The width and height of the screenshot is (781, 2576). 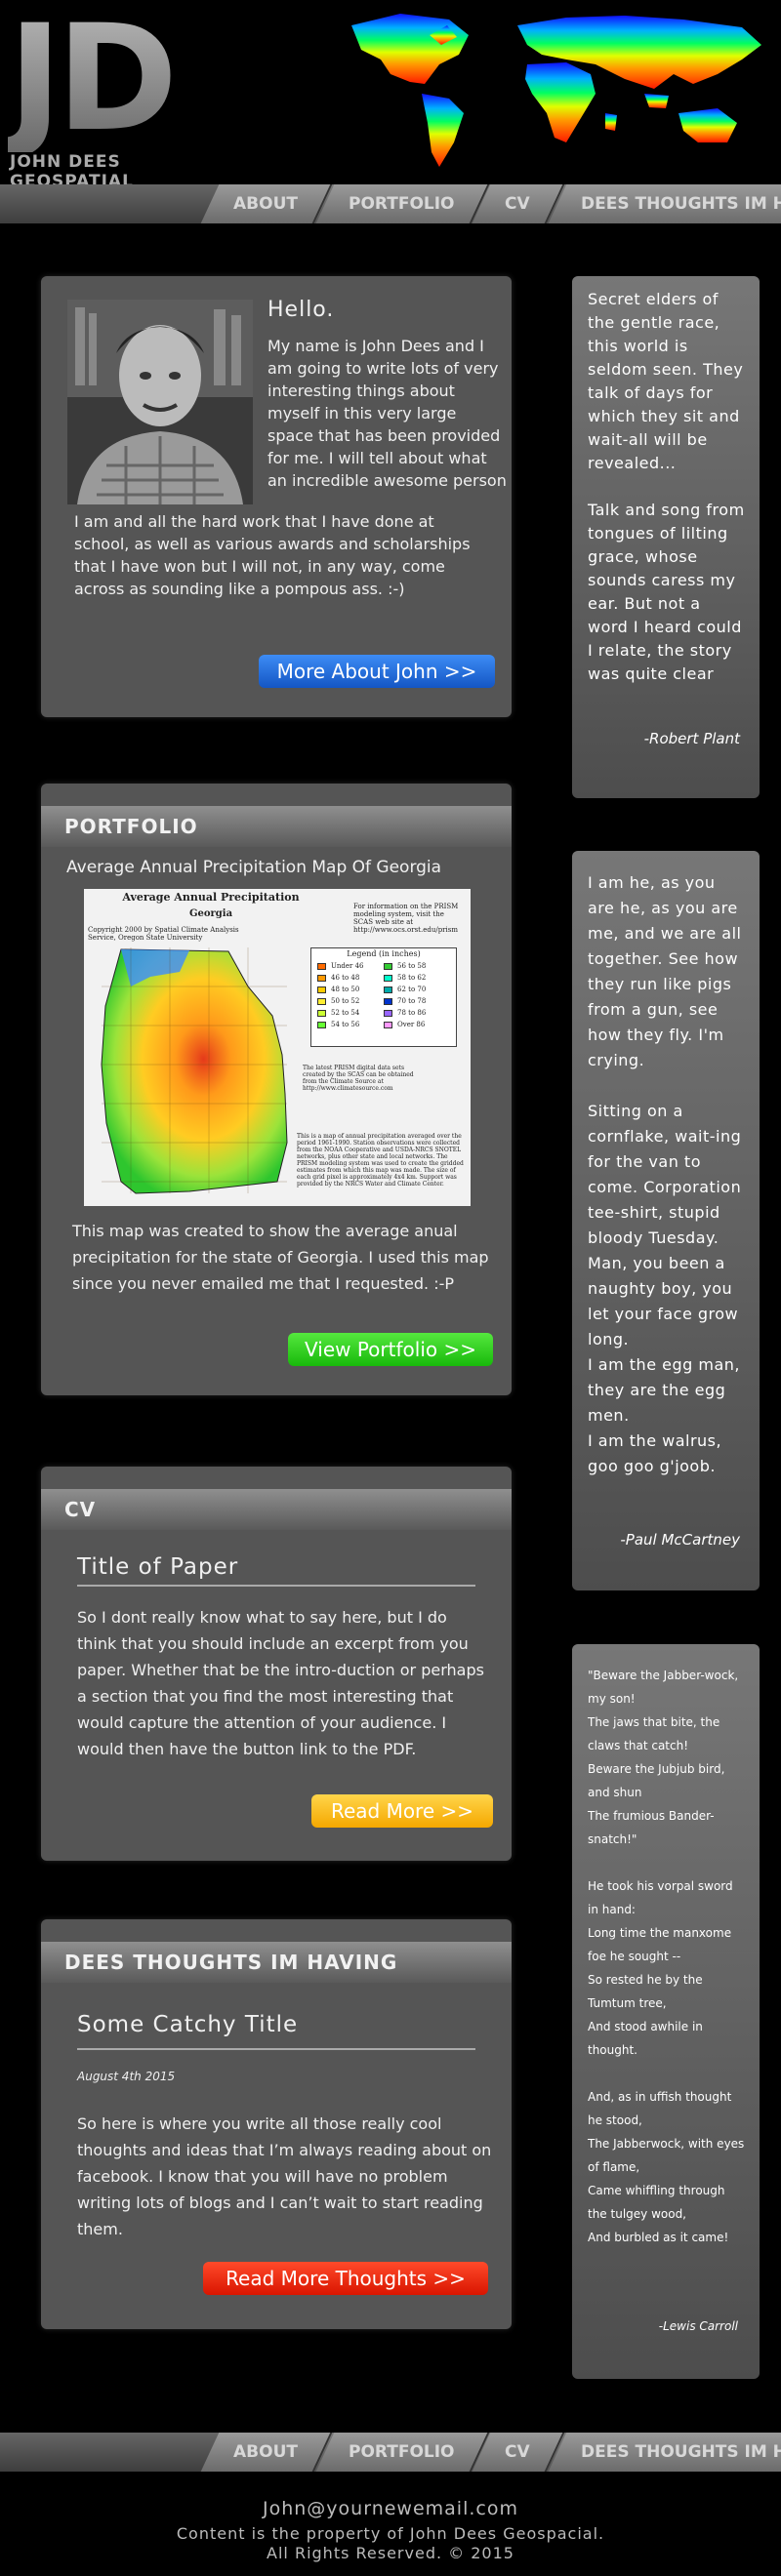 I want to click on nav-thoughts: DEES THOUGHTS IM HAVING, so click(x=664, y=203).